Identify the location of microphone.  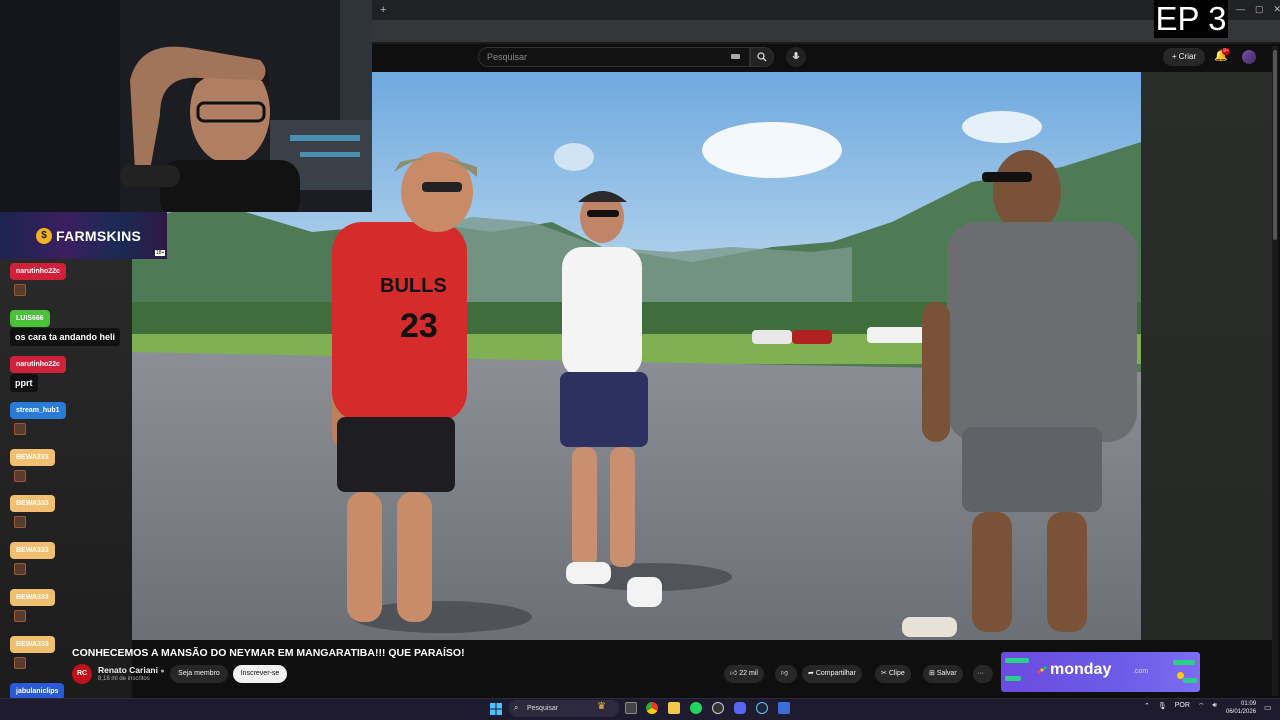
(150, 176).